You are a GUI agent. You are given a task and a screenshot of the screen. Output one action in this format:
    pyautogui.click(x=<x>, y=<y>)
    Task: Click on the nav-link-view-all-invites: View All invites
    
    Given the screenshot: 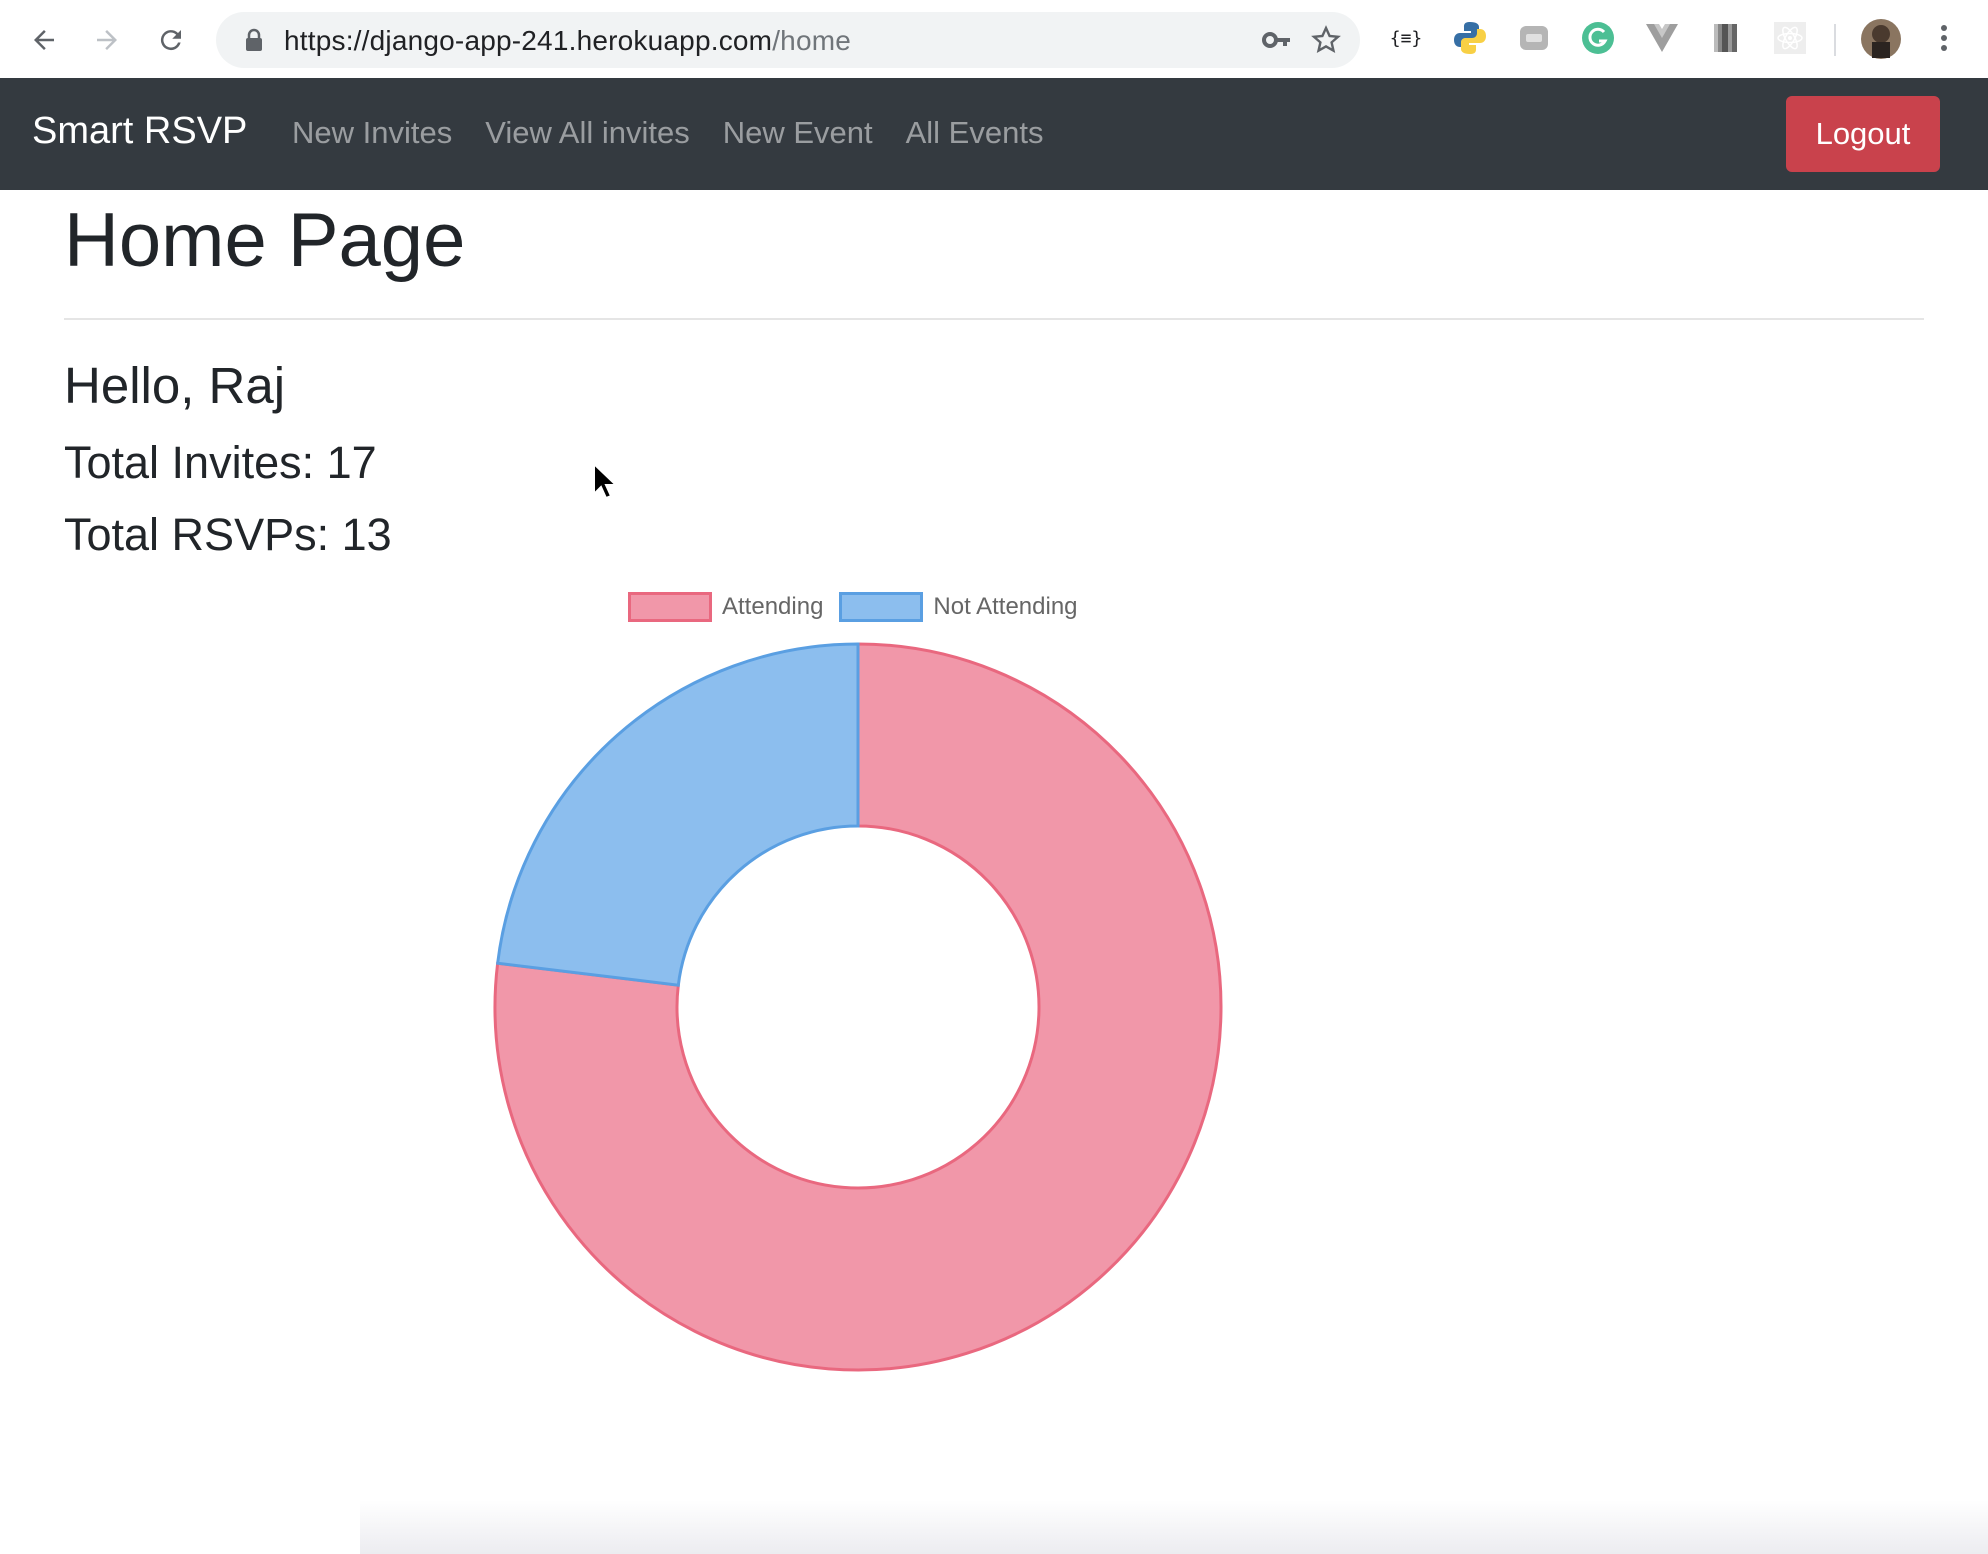 What is the action you would take?
    pyautogui.click(x=587, y=133)
    